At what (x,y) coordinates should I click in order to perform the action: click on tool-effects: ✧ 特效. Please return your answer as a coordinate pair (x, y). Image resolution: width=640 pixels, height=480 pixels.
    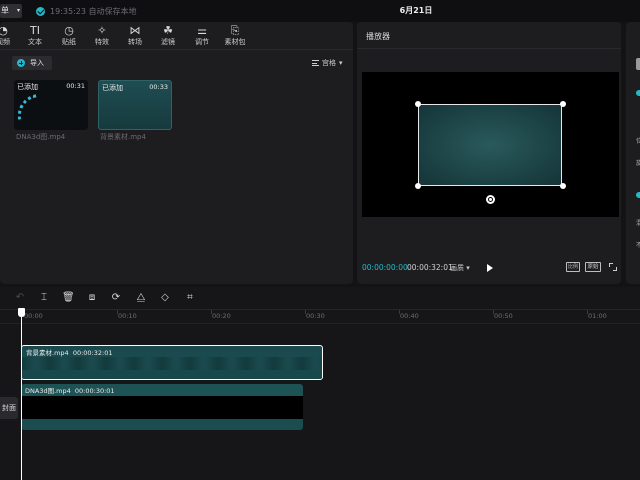
    Looking at the image, I should click on (102, 36).